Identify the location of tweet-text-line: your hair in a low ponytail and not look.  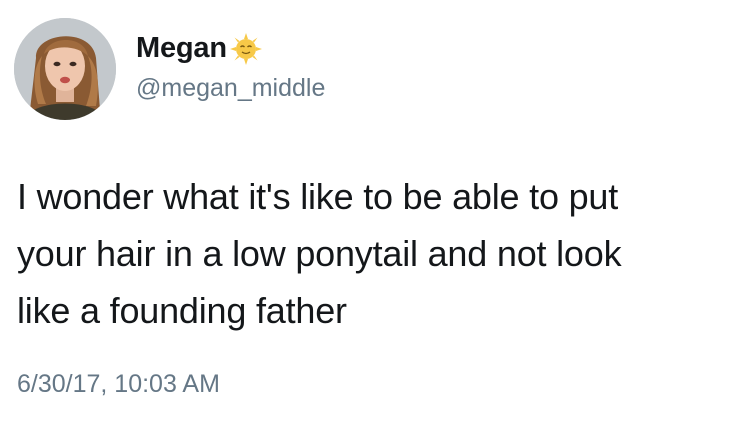
(319, 253).